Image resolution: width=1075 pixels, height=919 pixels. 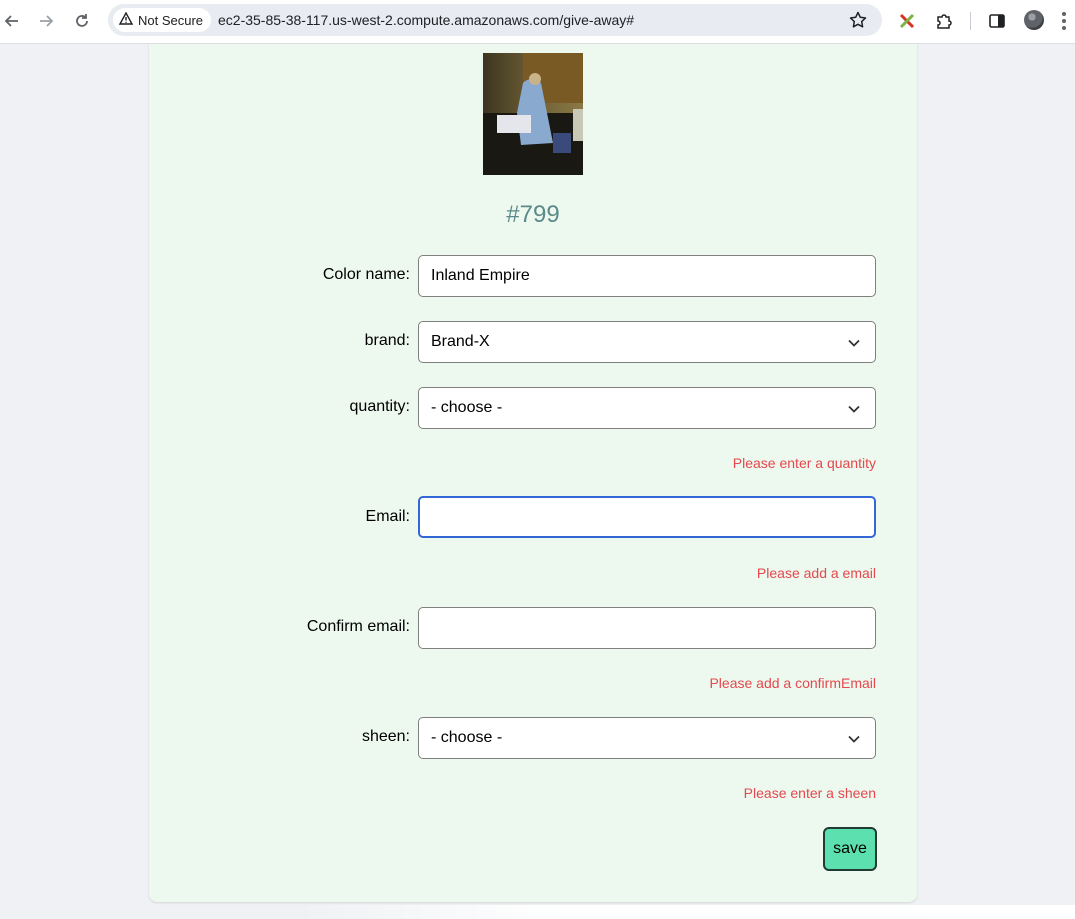 I want to click on color-name-value: Inland Empire, so click(x=480, y=275).